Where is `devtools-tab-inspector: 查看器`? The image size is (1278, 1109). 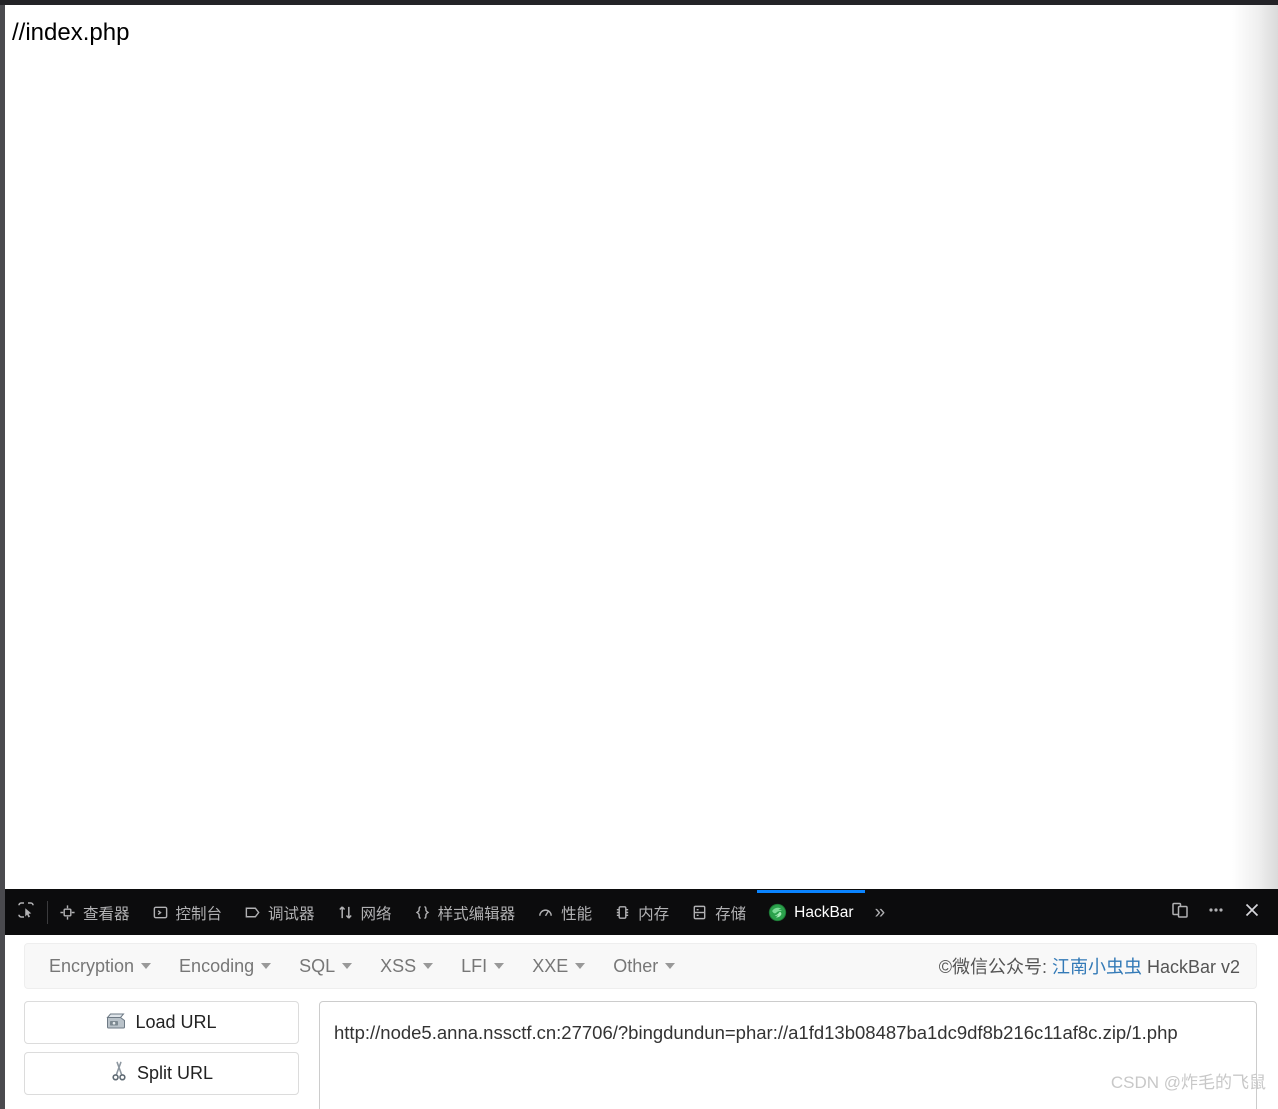 devtools-tab-inspector: 查看器 is located at coordinates (94, 912).